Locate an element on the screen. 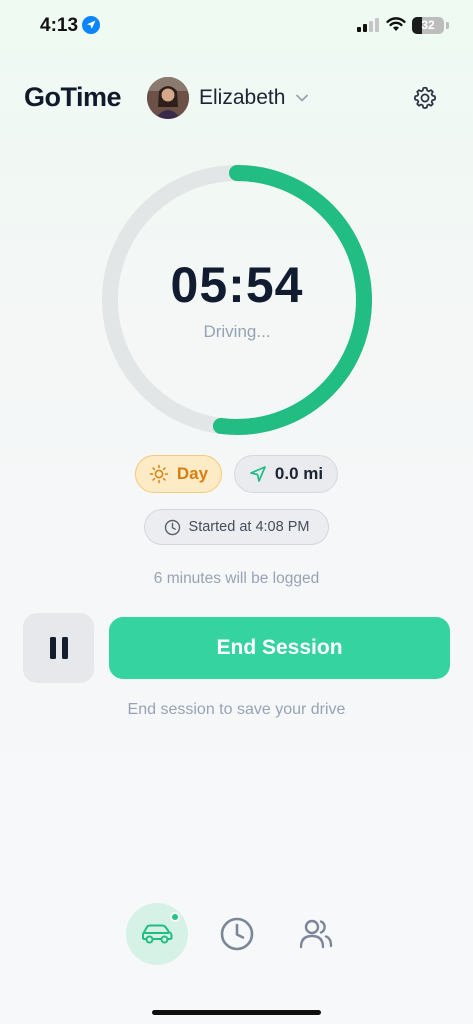 Image resolution: width=473 pixels, height=1024 pixels. chevron-down-icon is located at coordinates (302, 98).